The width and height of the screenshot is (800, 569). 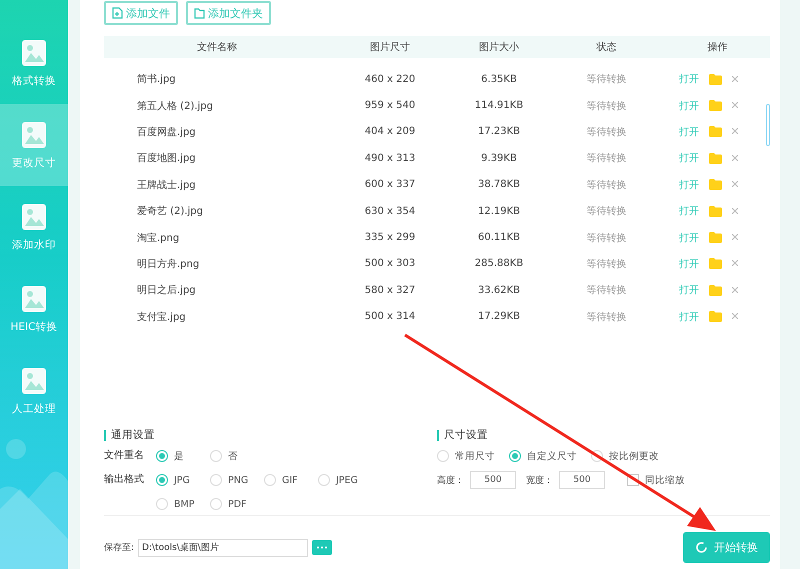 What do you see at coordinates (141, 13) in the screenshot?
I see `add-button: 添加文件` at bounding box center [141, 13].